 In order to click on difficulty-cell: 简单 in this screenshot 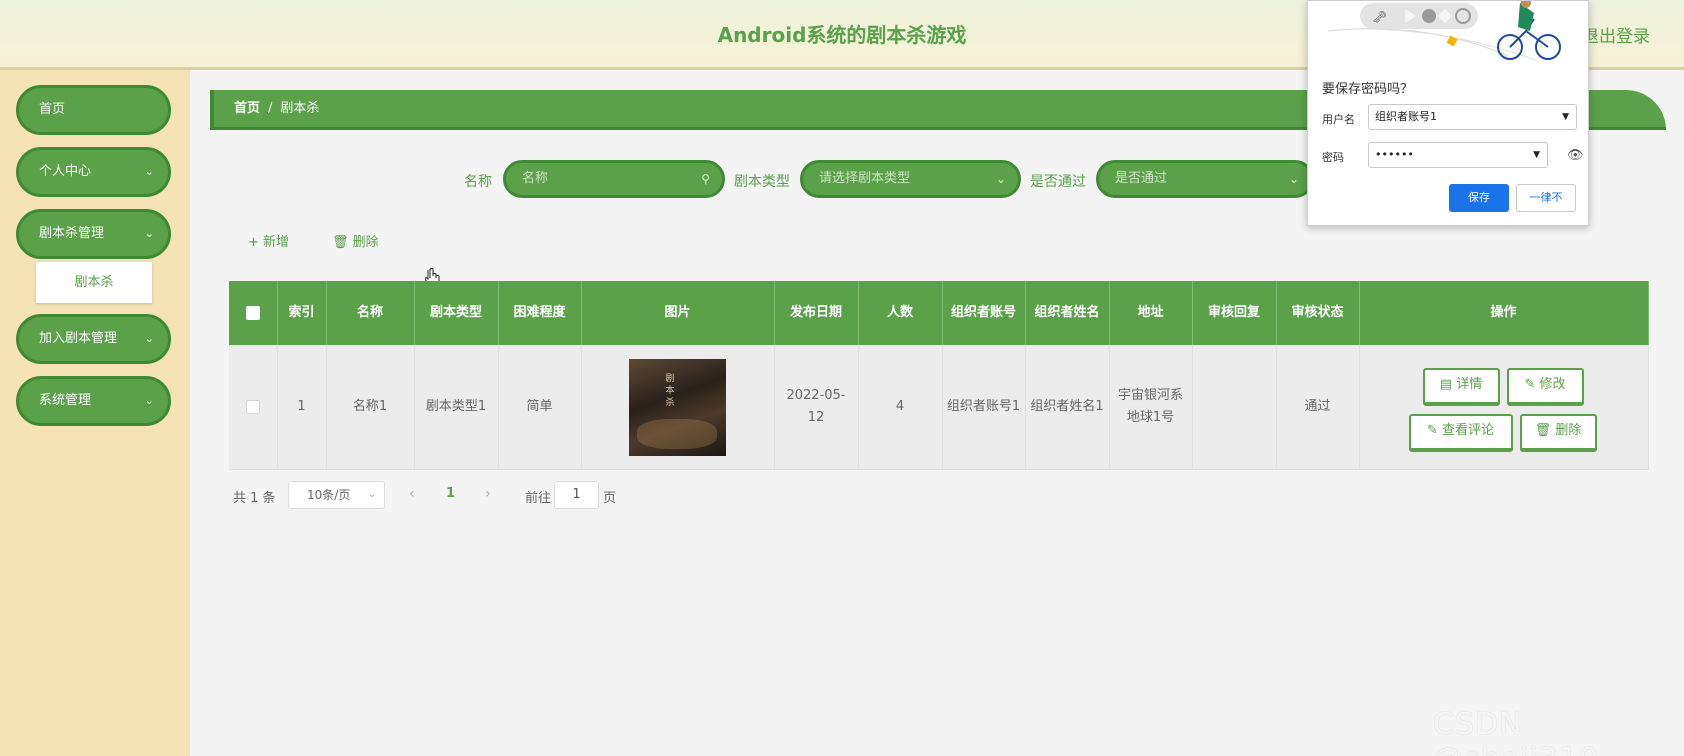, I will do `click(540, 407)`.